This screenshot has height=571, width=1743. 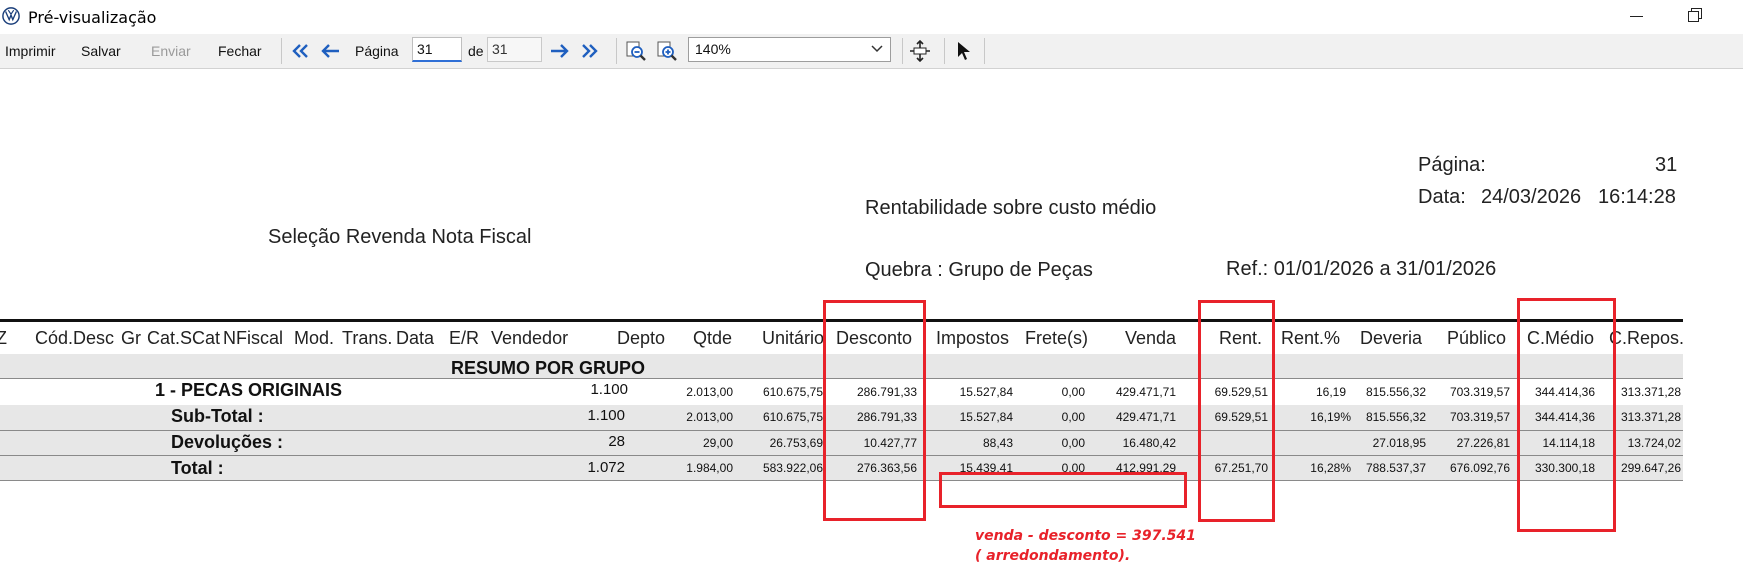 I want to click on annotation-line: venda - desconto = 397.541, so click(x=1085, y=536).